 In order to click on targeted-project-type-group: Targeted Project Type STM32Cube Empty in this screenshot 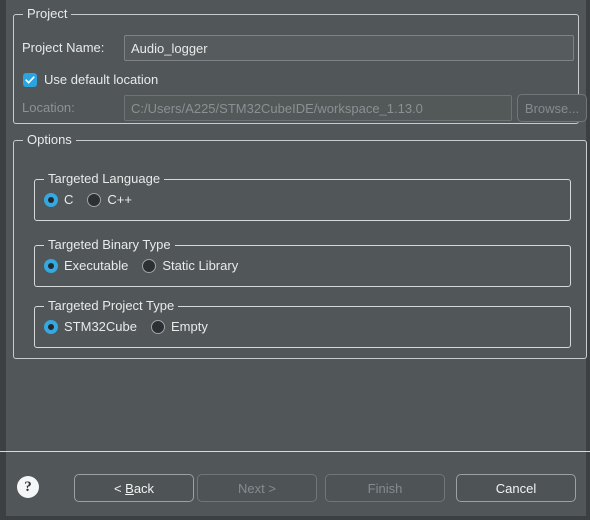, I will do `click(302, 323)`.